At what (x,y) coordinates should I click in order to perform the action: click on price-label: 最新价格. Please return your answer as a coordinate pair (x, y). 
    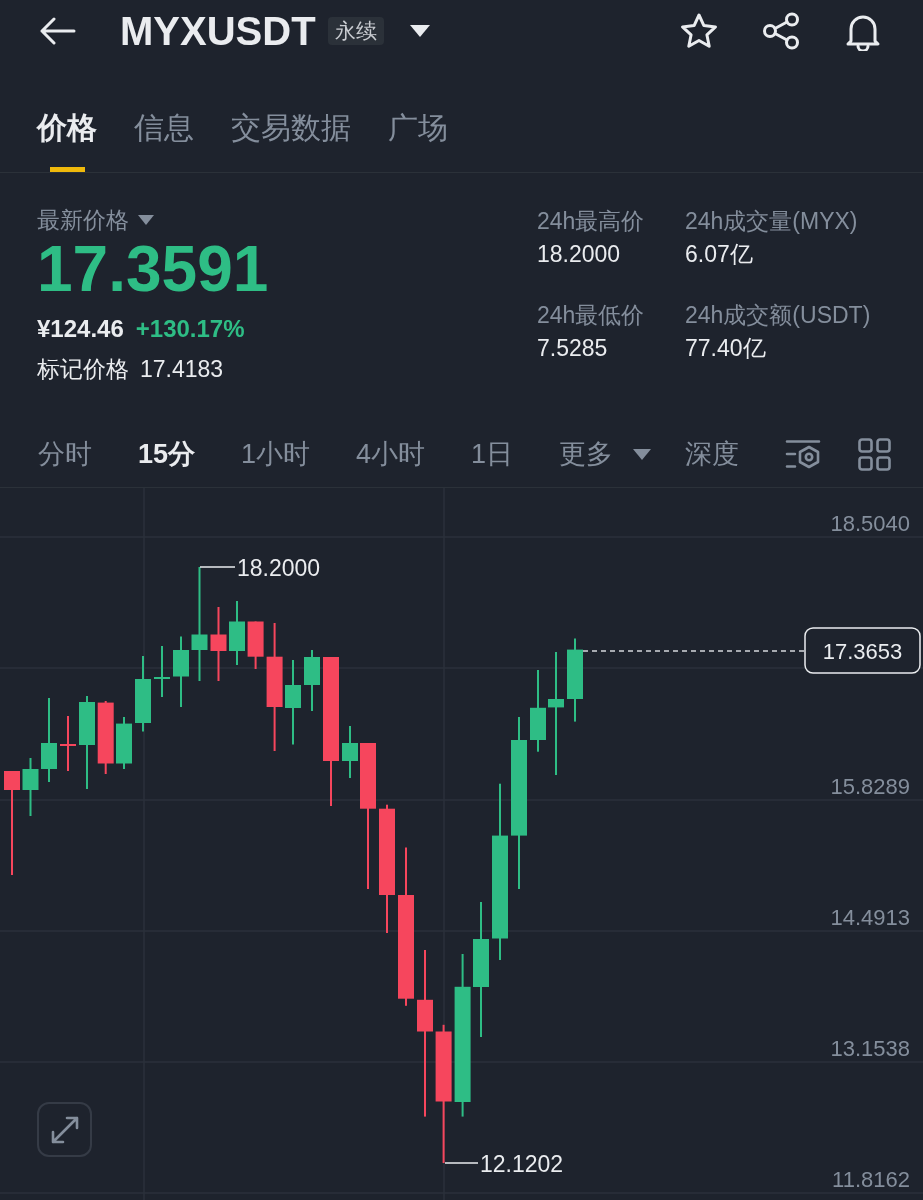
    Looking at the image, I should click on (83, 220).